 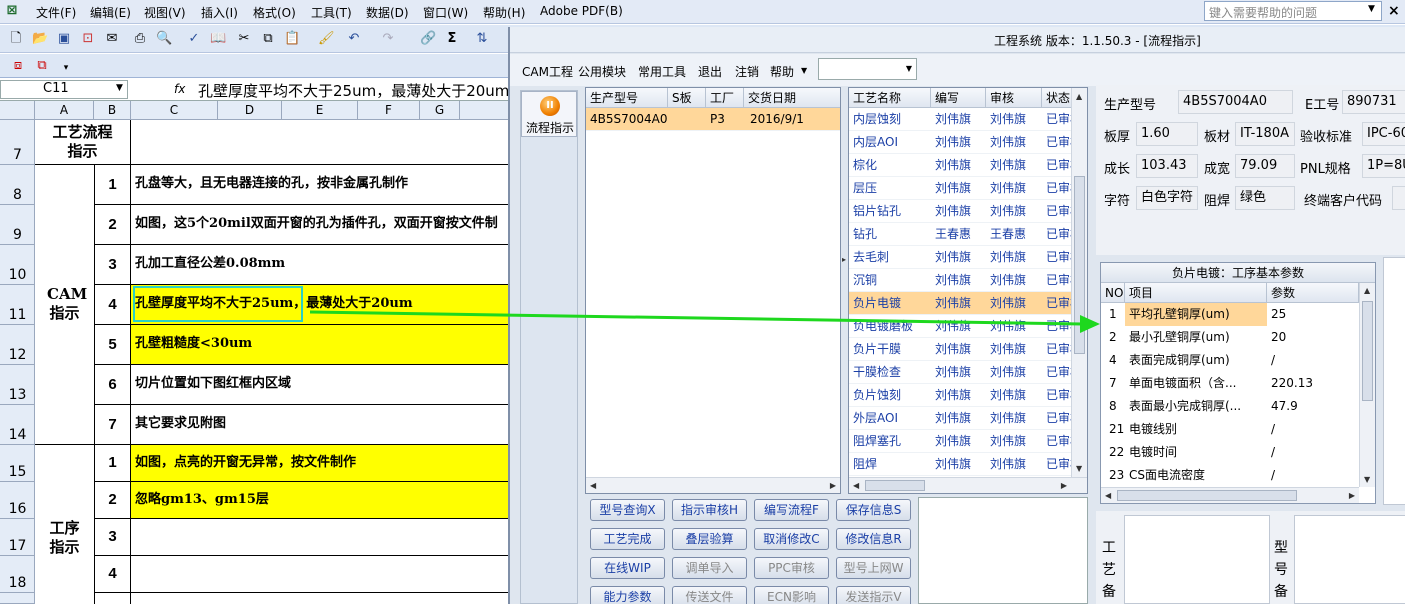 What do you see at coordinates (696, 318) in the screenshot?
I see `arrow-line` at bounding box center [696, 318].